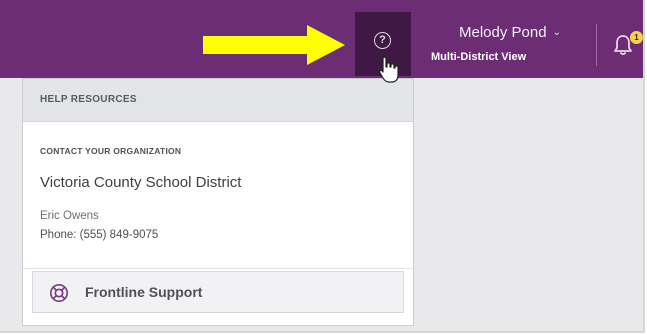 The image size is (647, 335). Describe the element at coordinates (503, 32) in the screenshot. I see `user-name: Melody Pond` at that location.